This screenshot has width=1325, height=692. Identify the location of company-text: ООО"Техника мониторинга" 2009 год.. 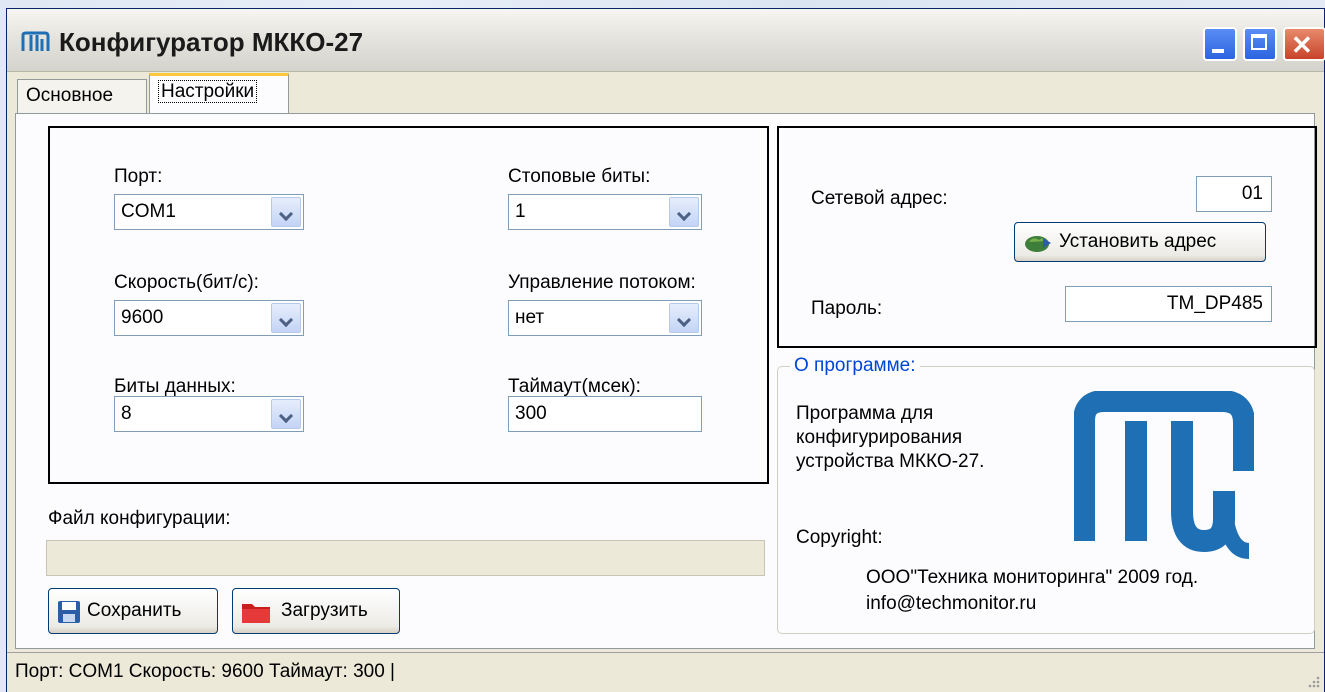
(1032, 577).